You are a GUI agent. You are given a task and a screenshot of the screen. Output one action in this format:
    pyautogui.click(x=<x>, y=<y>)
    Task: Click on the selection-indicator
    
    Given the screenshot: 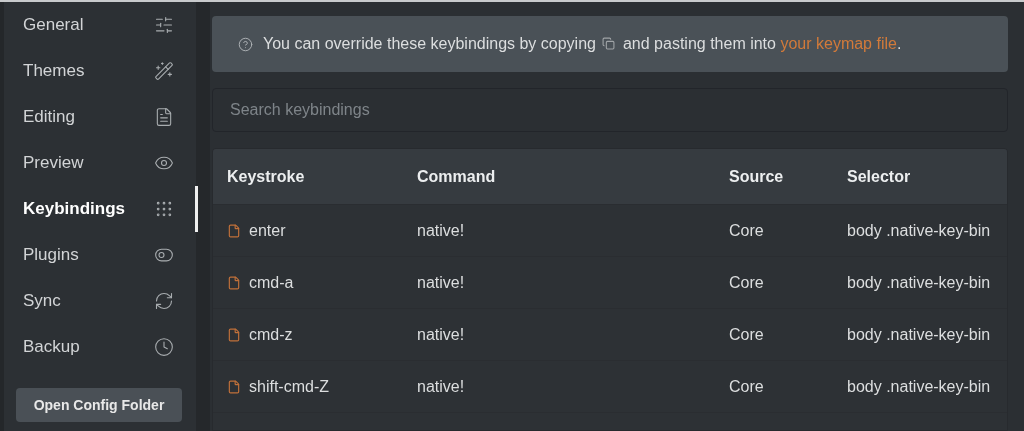 What is the action you would take?
    pyautogui.click(x=196, y=209)
    